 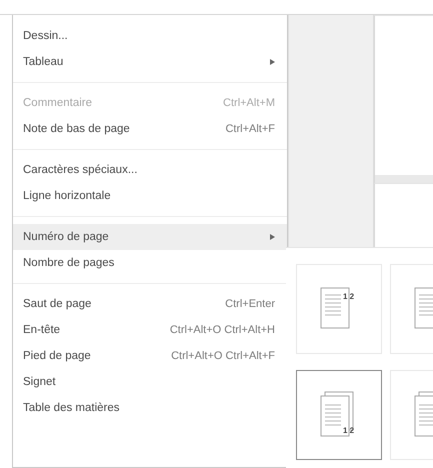 I want to click on menu-item: Tableau, so click(x=150, y=62).